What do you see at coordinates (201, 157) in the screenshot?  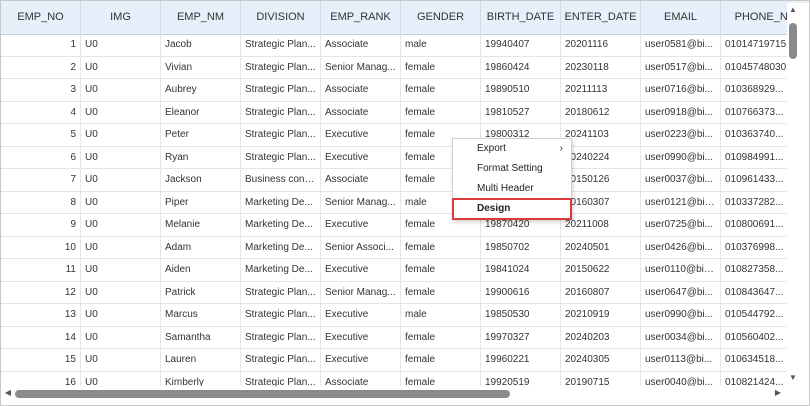 I see `cell-emp-nm: Ryan` at bounding box center [201, 157].